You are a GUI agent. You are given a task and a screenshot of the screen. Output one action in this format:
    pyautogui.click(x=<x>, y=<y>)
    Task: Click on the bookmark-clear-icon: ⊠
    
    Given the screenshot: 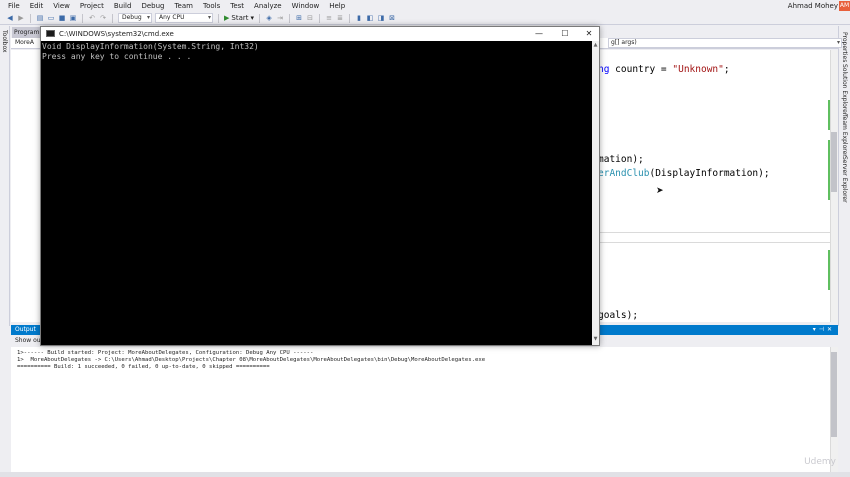 What is the action you would take?
    pyautogui.click(x=392, y=18)
    